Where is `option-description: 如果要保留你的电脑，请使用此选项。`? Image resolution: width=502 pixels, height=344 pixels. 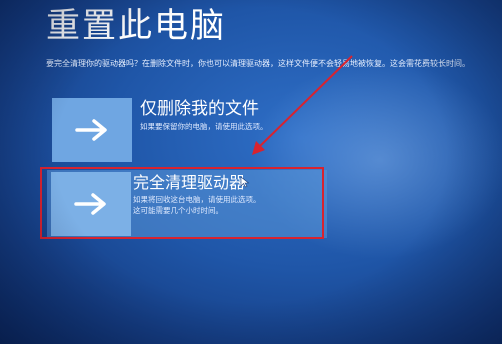
option-description: 如果要保留你的电脑，请使用此选项。 is located at coordinates (204, 126).